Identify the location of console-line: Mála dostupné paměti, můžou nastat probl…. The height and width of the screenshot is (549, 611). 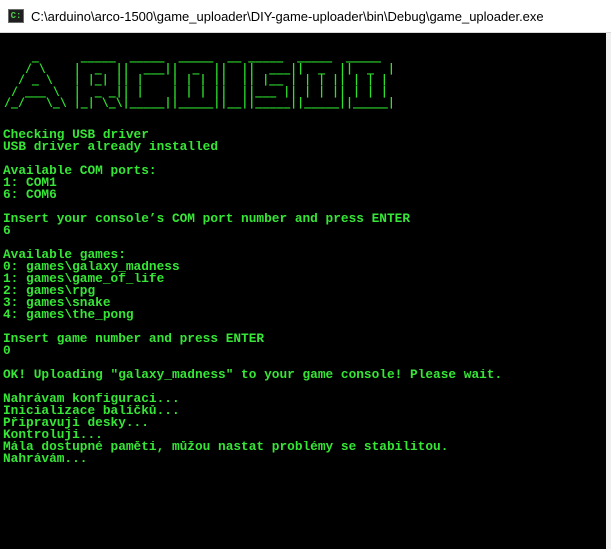
(226, 447).